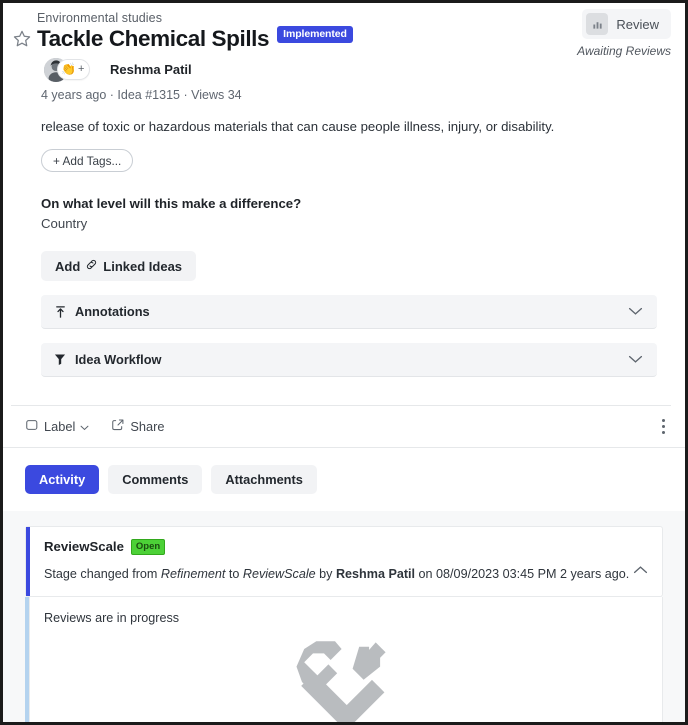 This screenshot has width=688, height=725. Describe the element at coordinates (60, 312) in the screenshot. I see `annotation-arrow-icon` at that location.